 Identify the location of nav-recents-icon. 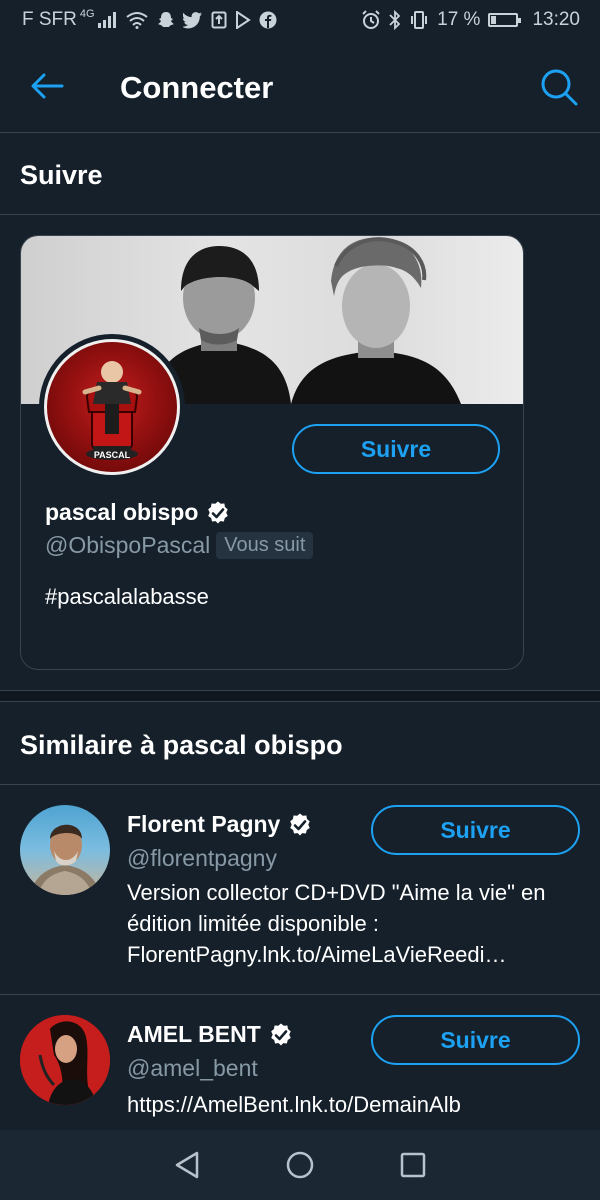
(413, 1165).